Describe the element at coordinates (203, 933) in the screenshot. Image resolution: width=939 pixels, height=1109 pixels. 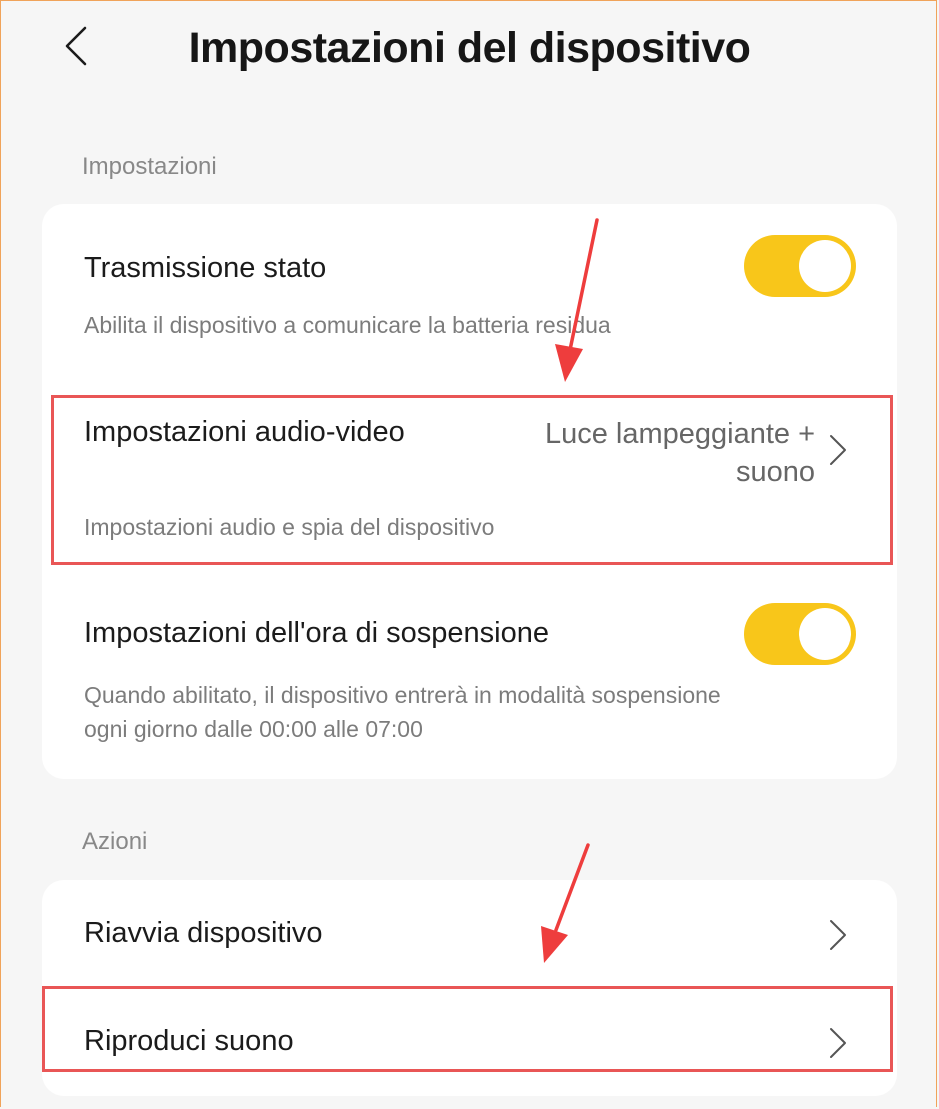
I see `restart-device-label: Riavvia dispositivo` at that location.